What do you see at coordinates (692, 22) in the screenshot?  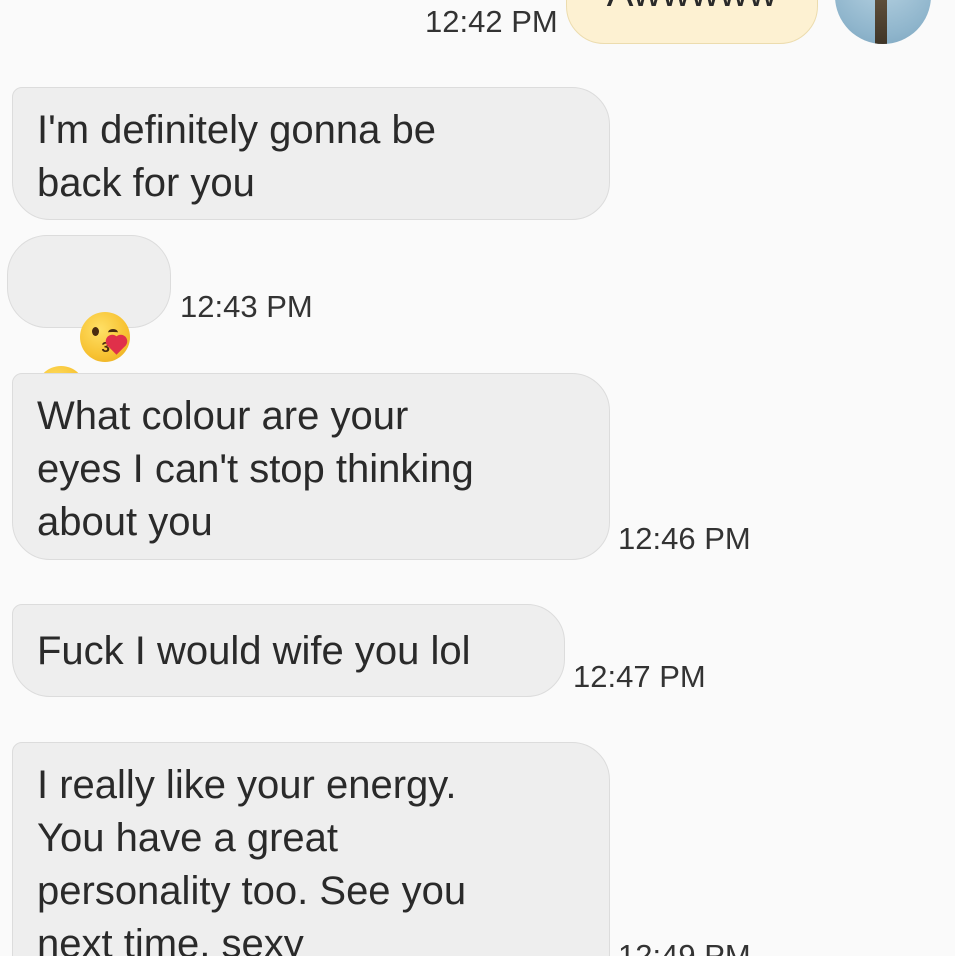 I see `outgoing-message-bubble: Awwwww` at bounding box center [692, 22].